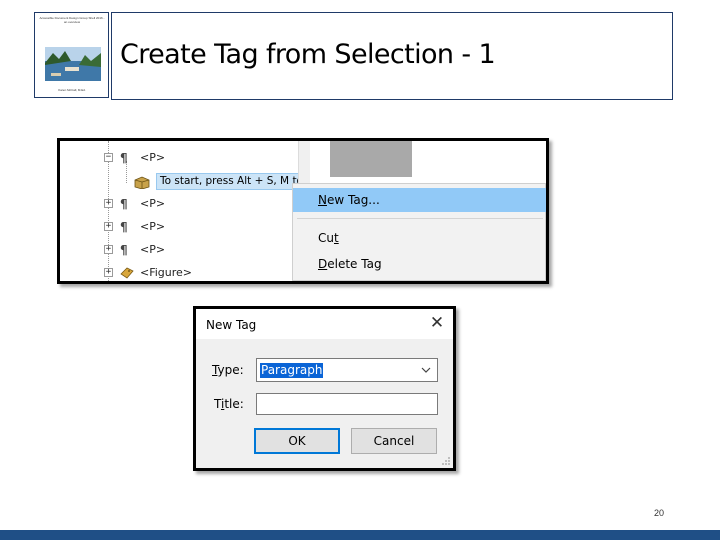 The height and width of the screenshot is (540, 720). Describe the element at coordinates (659, 513) in the screenshot. I see `page-number: 20` at that location.